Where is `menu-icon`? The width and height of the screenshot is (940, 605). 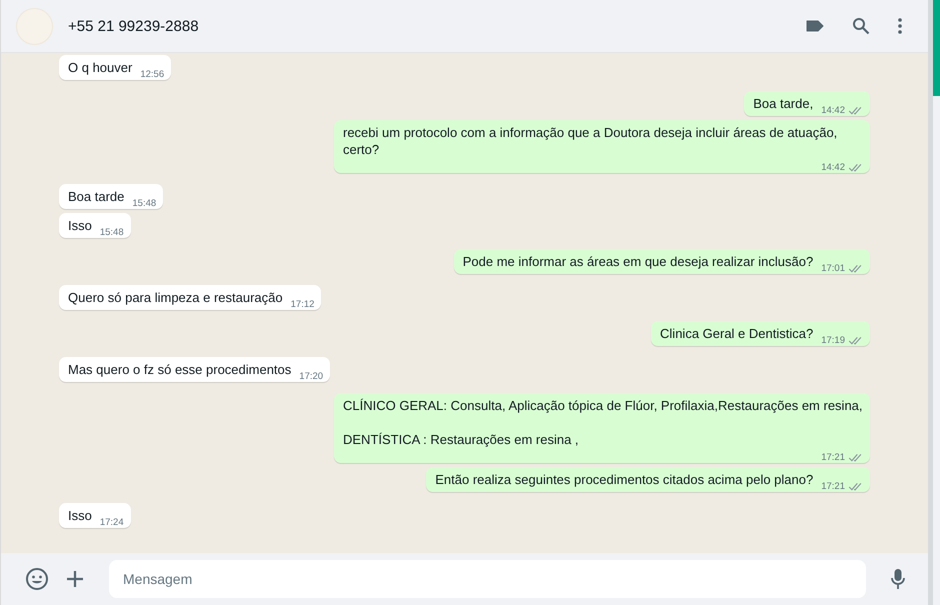 menu-icon is located at coordinates (900, 26).